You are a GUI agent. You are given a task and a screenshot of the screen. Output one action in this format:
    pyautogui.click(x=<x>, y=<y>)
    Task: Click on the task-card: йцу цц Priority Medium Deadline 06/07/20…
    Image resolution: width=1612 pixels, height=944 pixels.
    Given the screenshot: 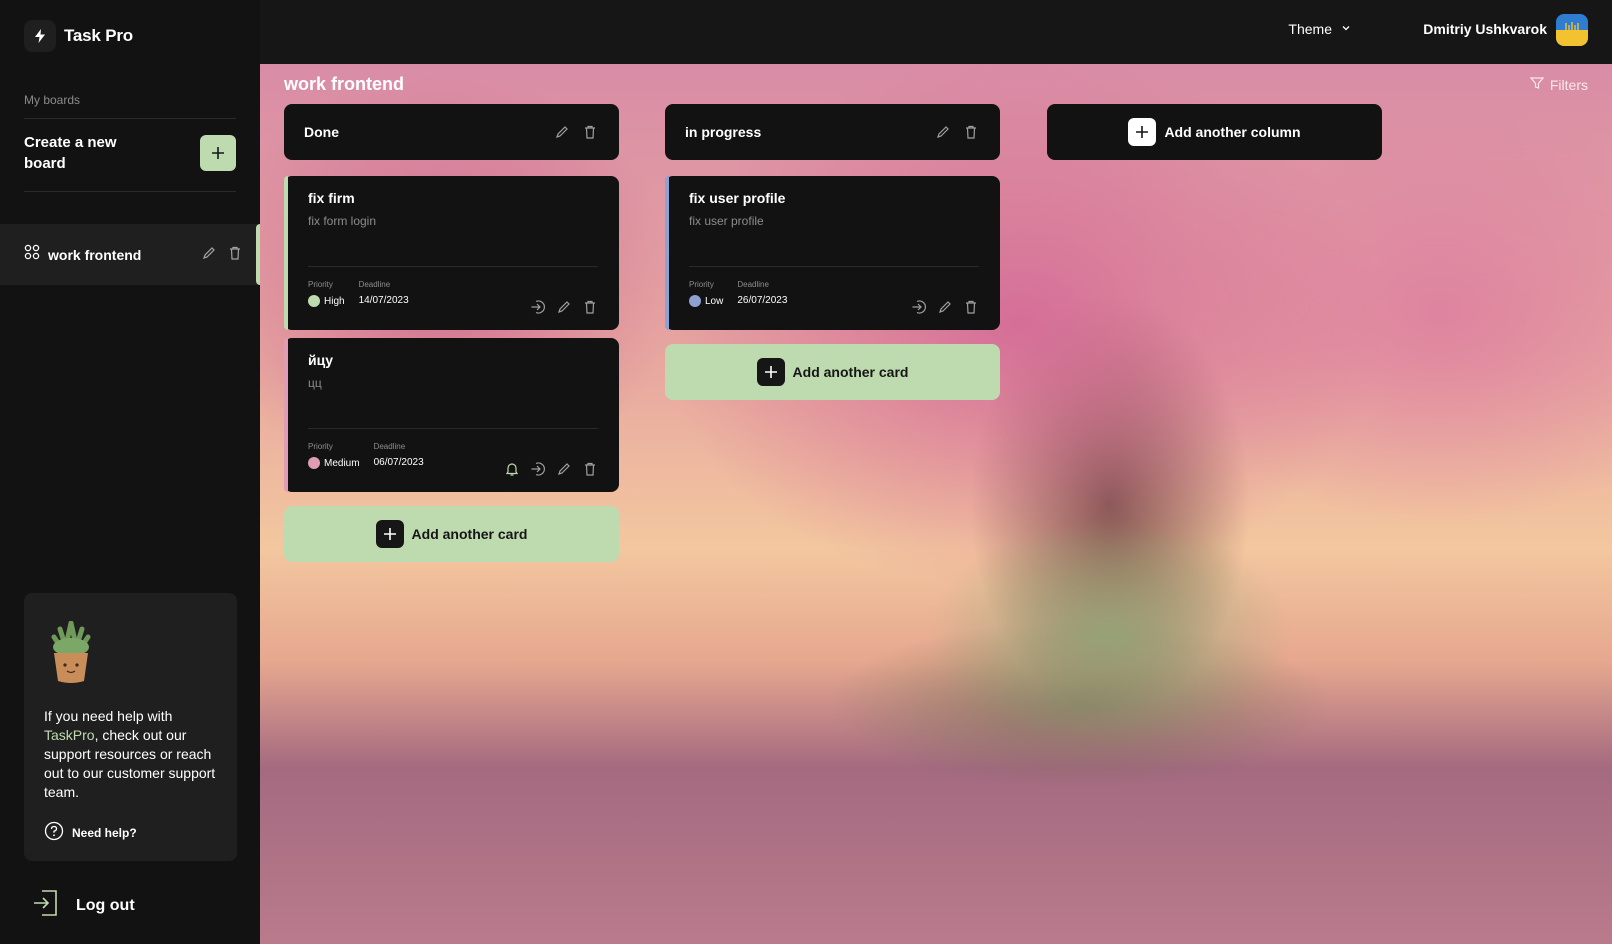 What is the action you would take?
    pyautogui.click(x=451, y=415)
    